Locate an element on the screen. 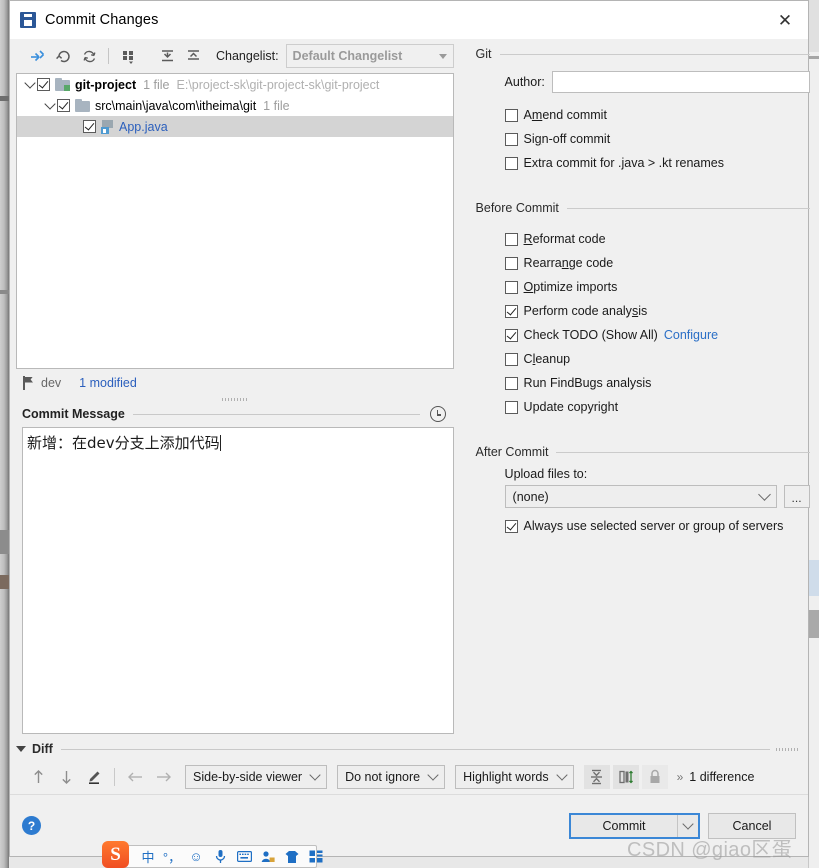  tree-row-meta: 1 file is located at coordinates (276, 105).